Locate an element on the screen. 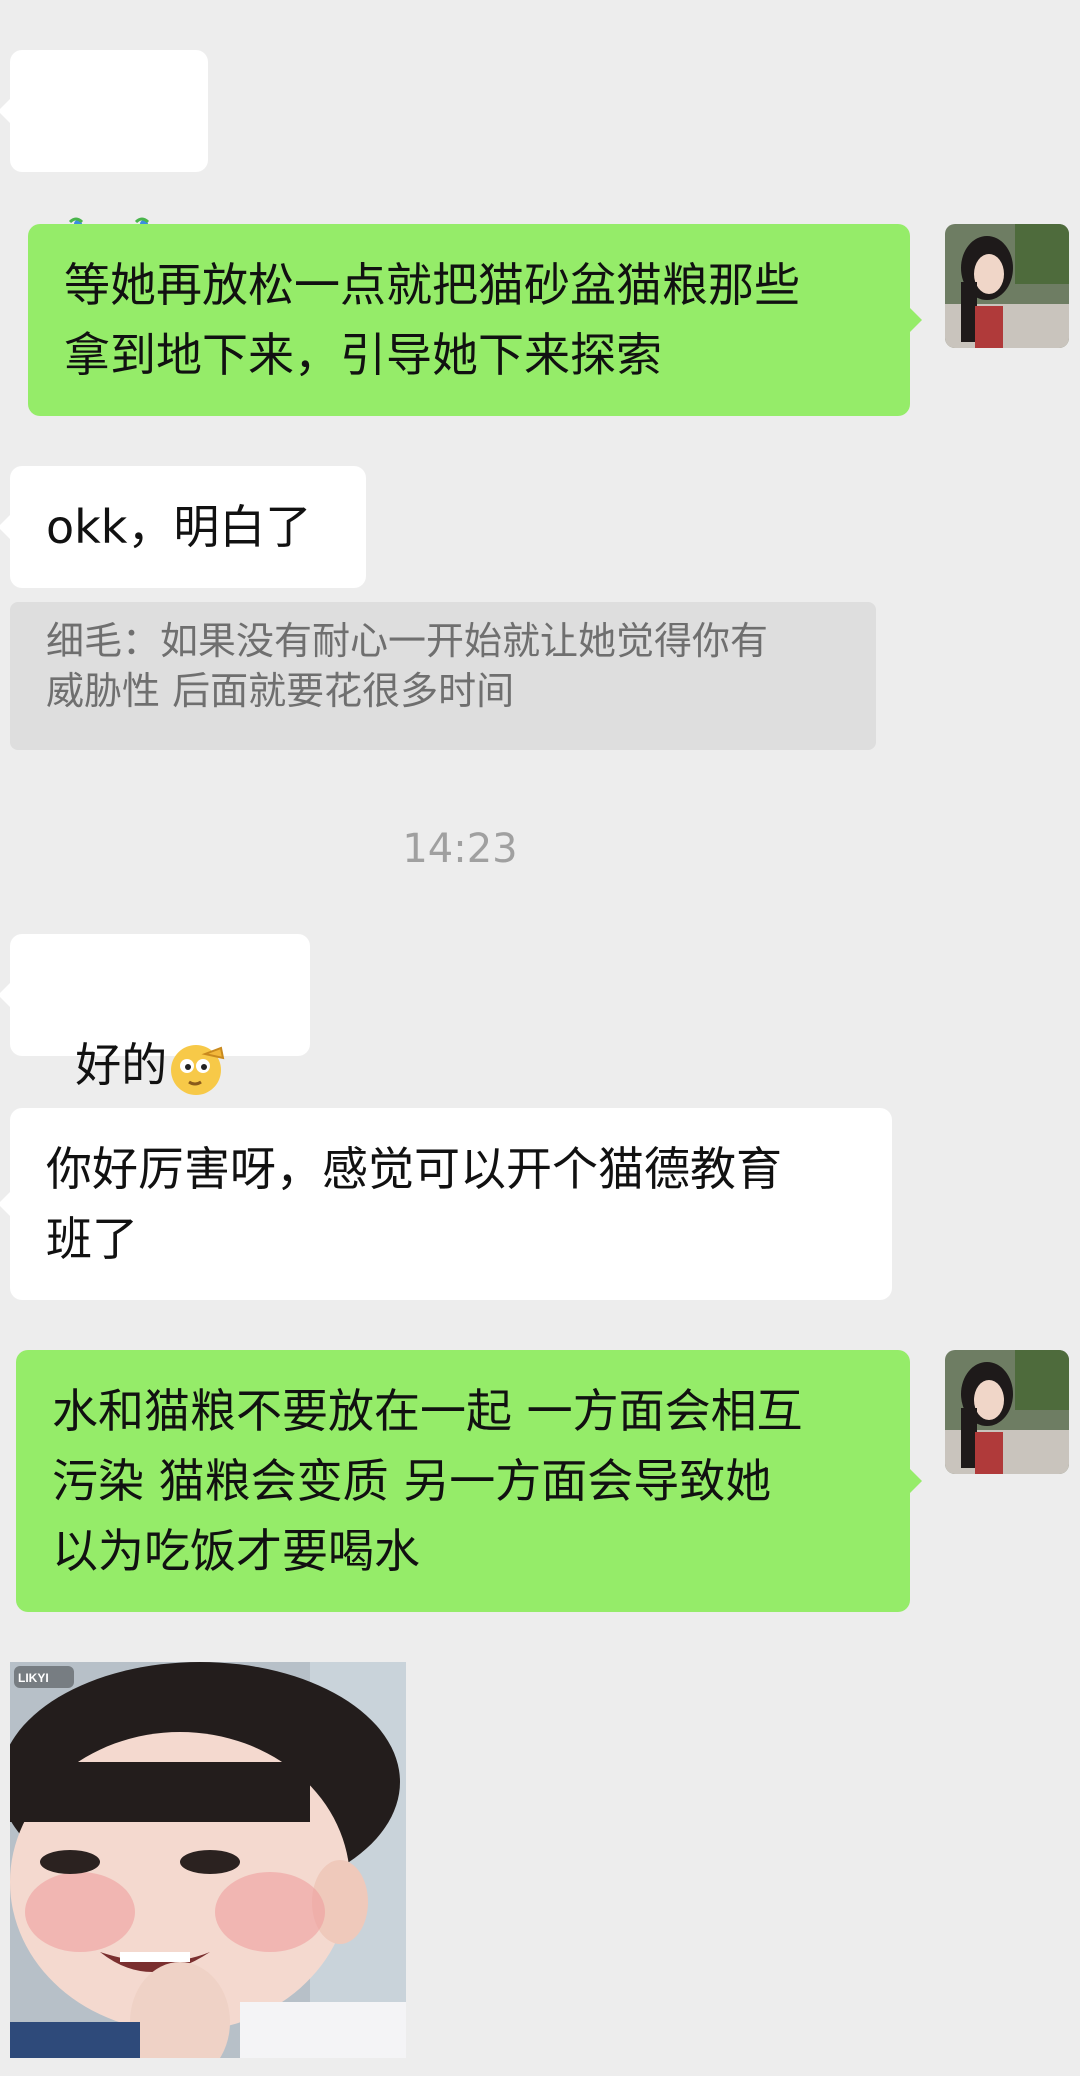 The image size is (1080, 2076). quoted-reply: 细毛：如果没有耐心一开始就让她觉得你有 威胁性 后面就要花很多时间 is located at coordinates (443, 676).